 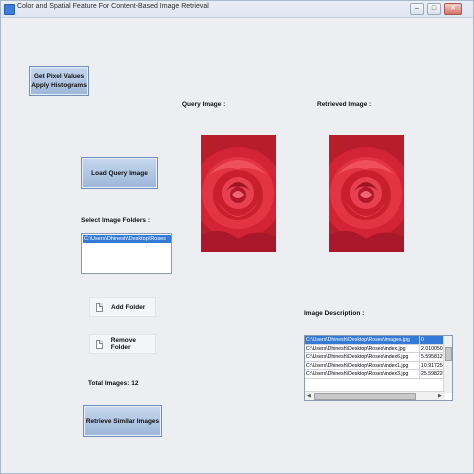 What do you see at coordinates (59, 76) in the screenshot?
I see `get-pixel-line1: Get Pixel Values` at bounding box center [59, 76].